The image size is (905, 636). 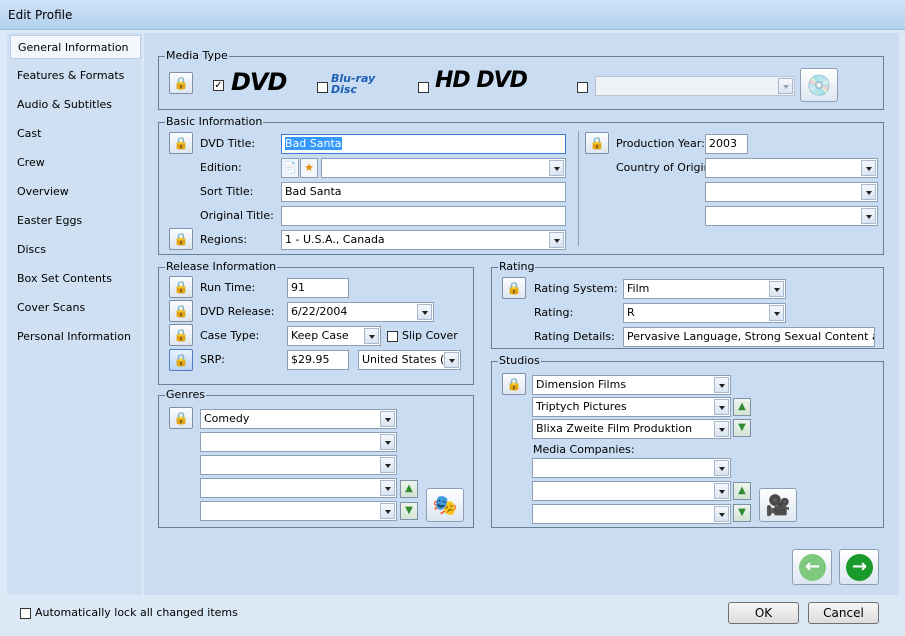 What do you see at coordinates (75, 134) in the screenshot?
I see `sidebar-item-cast: Cast` at bounding box center [75, 134].